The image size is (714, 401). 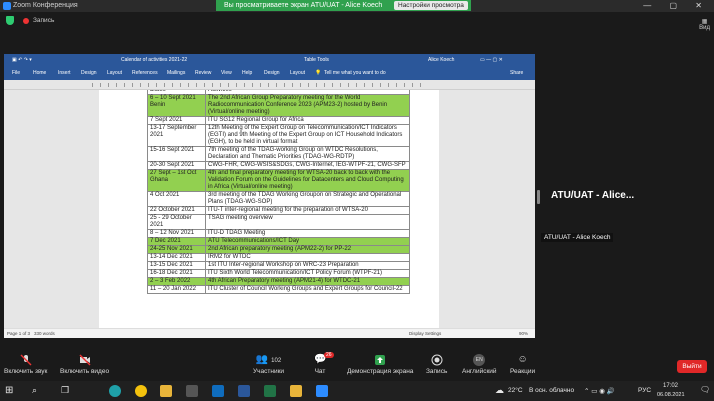 What do you see at coordinates (65, 390) in the screenshot?
I see `task-view-icon: ❐` at bounding box center [65, 390].